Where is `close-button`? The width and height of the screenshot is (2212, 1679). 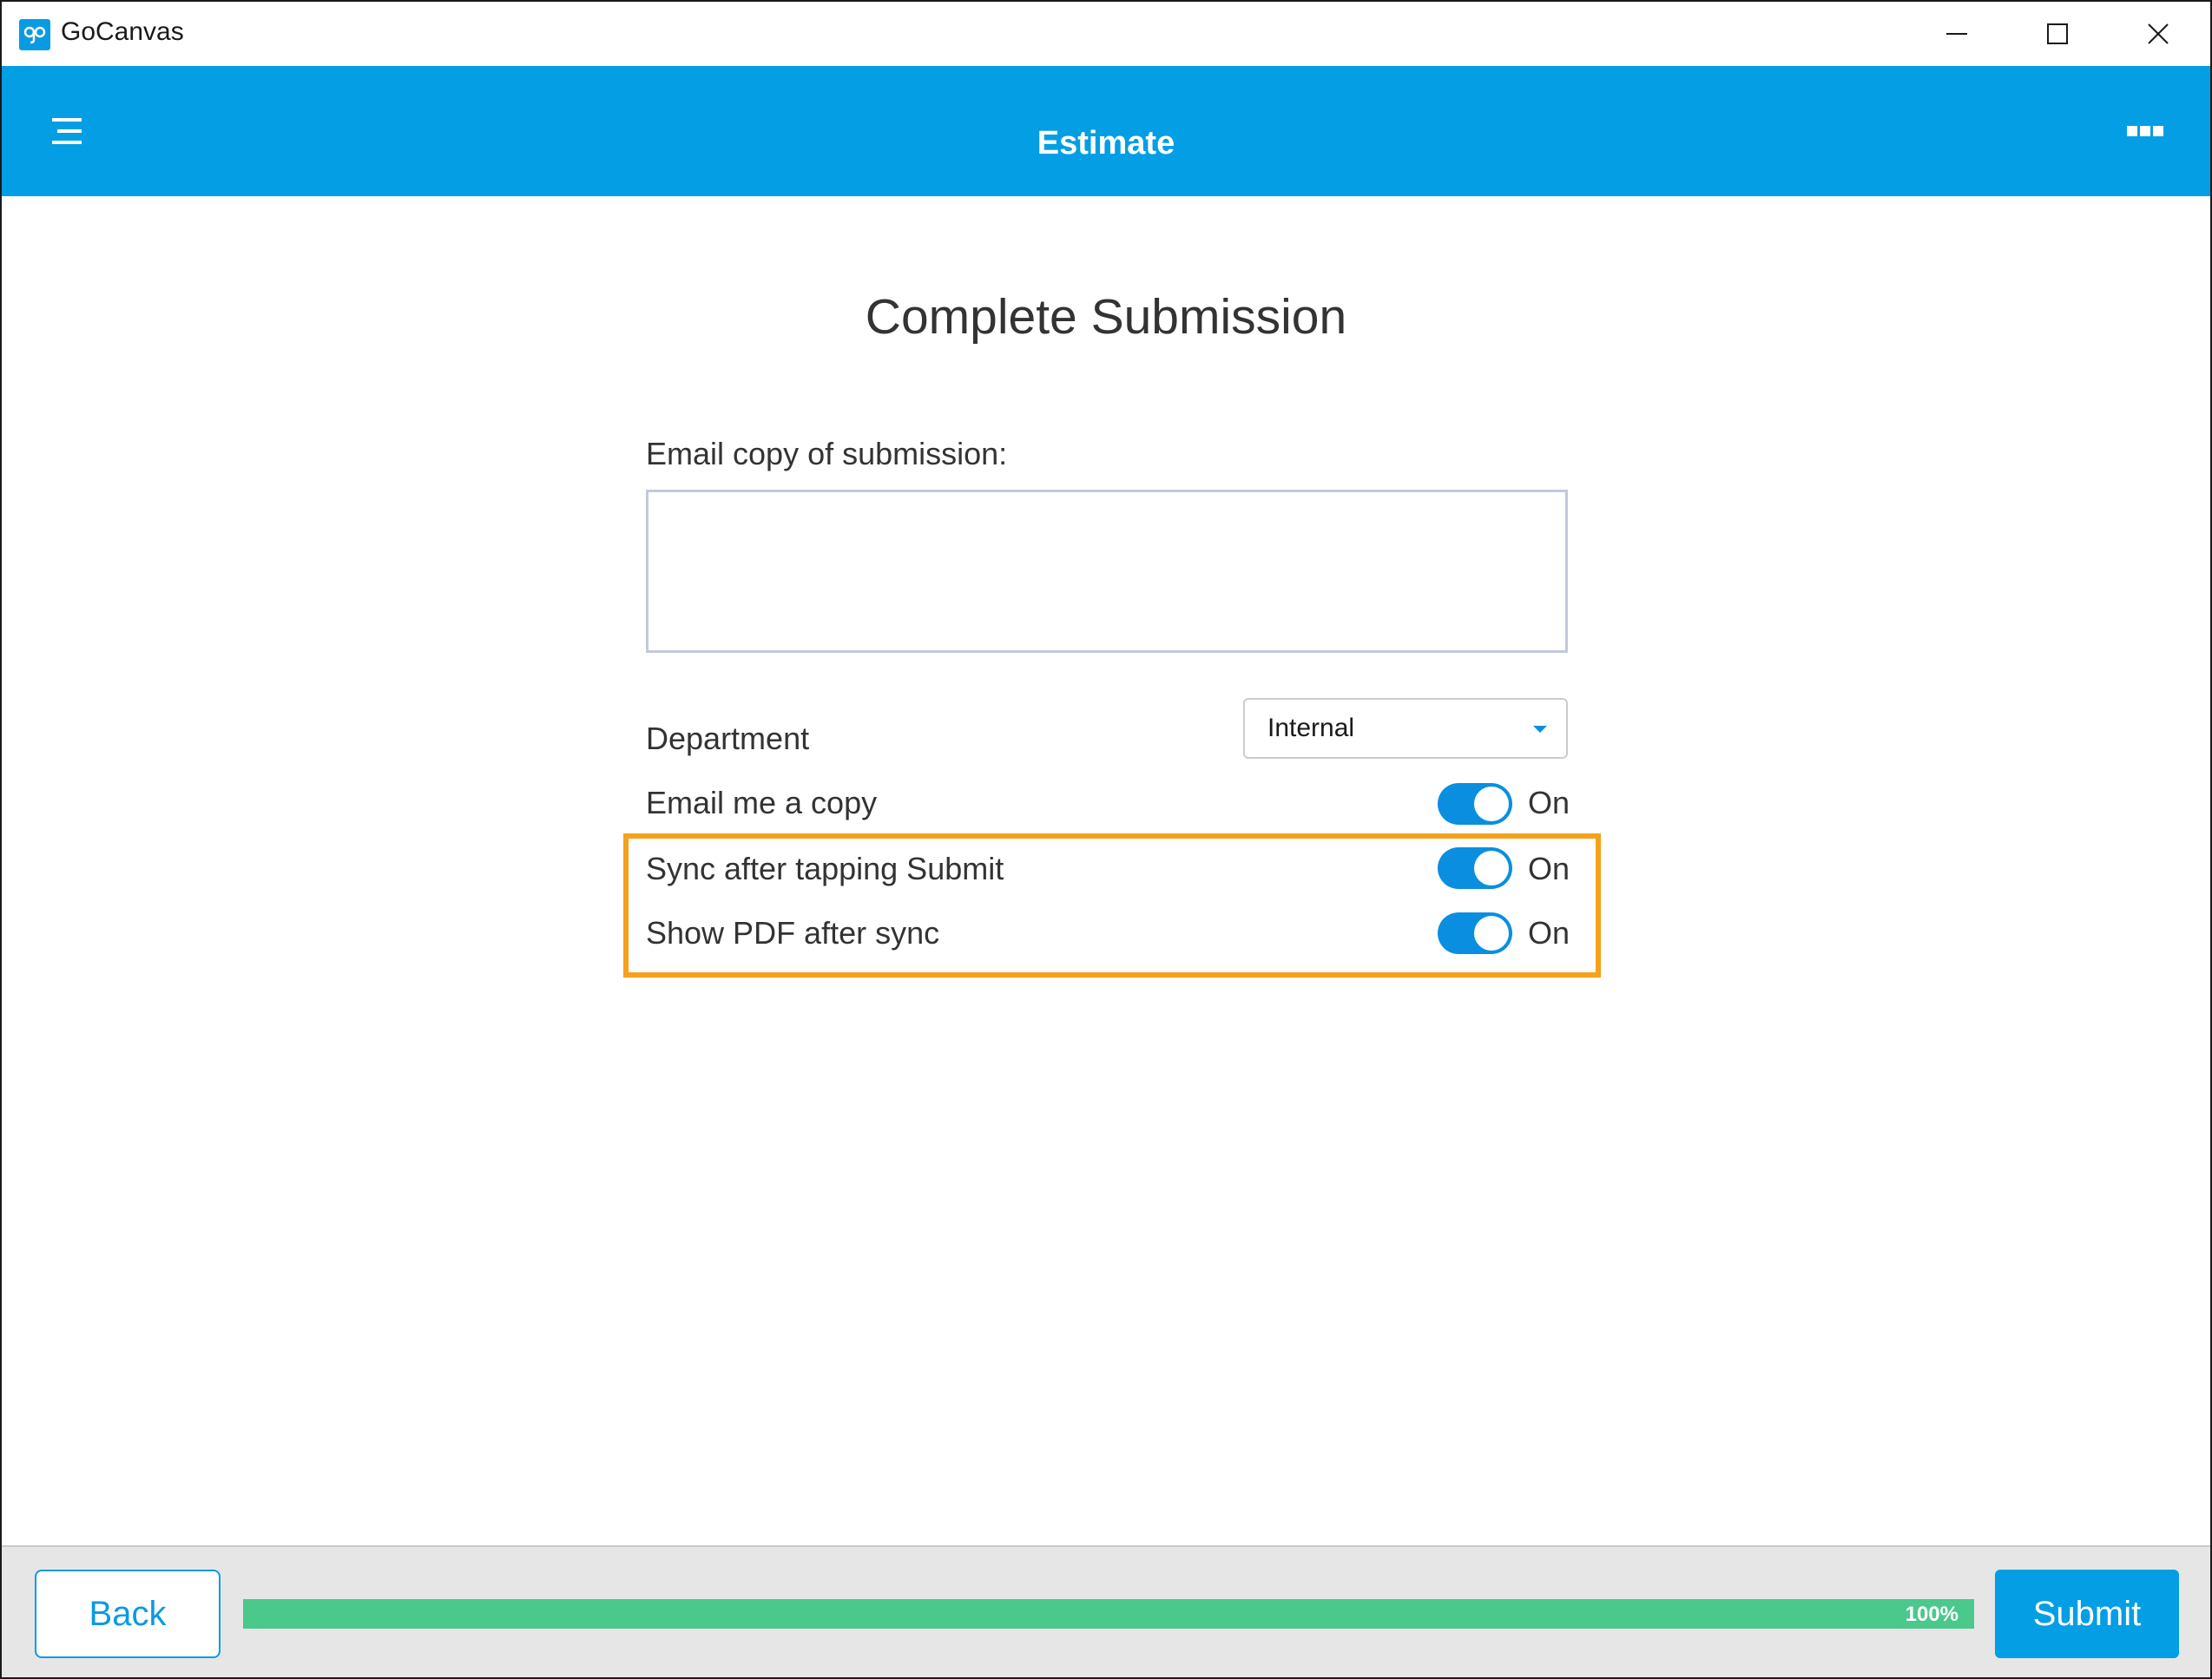
close-button is located at coordinates (2158, 34).